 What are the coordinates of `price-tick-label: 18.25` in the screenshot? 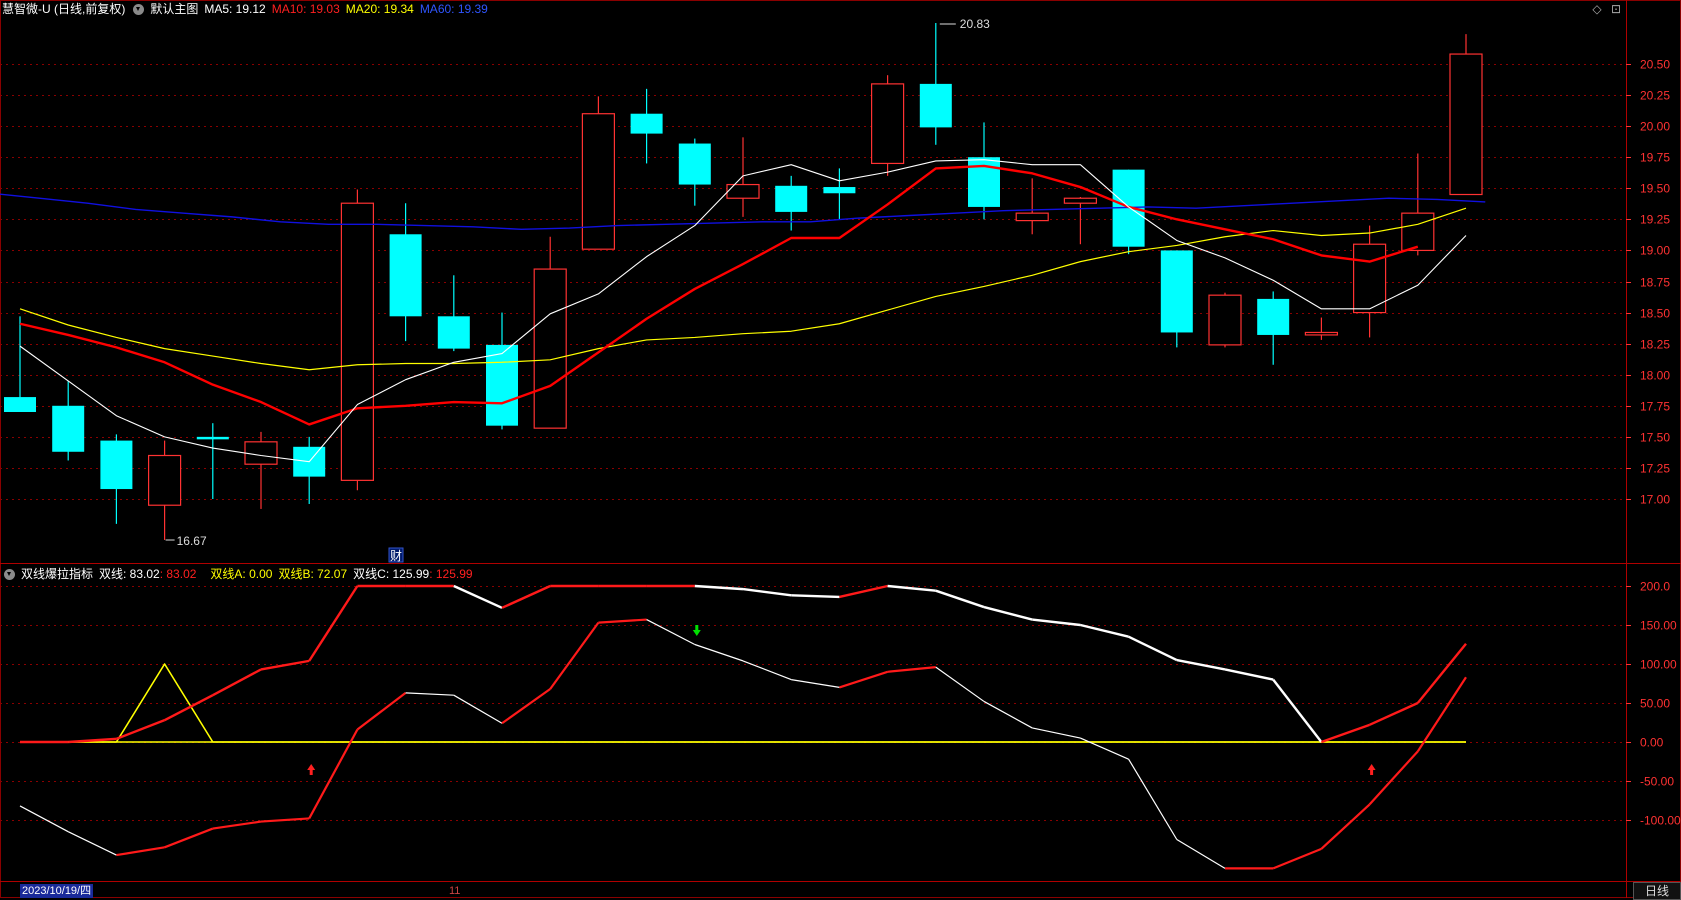 It's located at (1655, 345).